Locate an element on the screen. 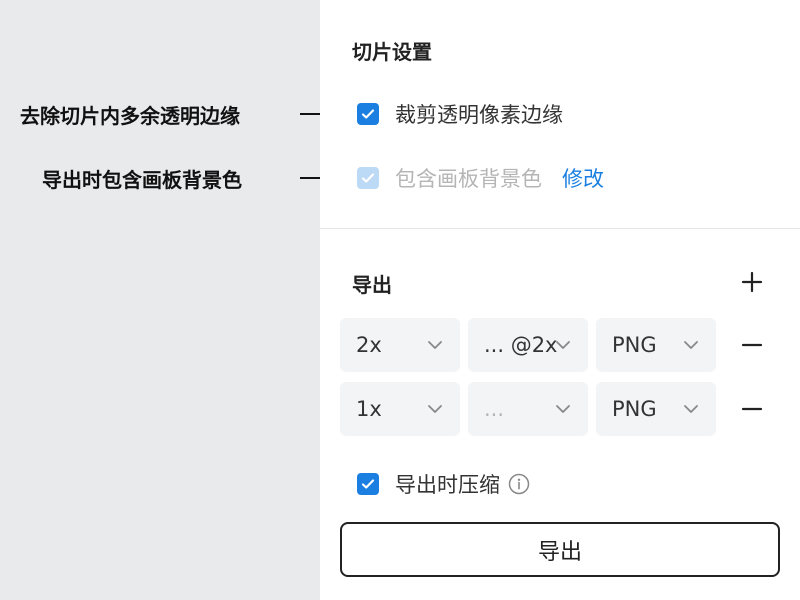 Image resolution: width=800 pixels, height=600 pixels. trim-option-row: 裁剪透明像素边缘 is located at coordinates (460, 114).